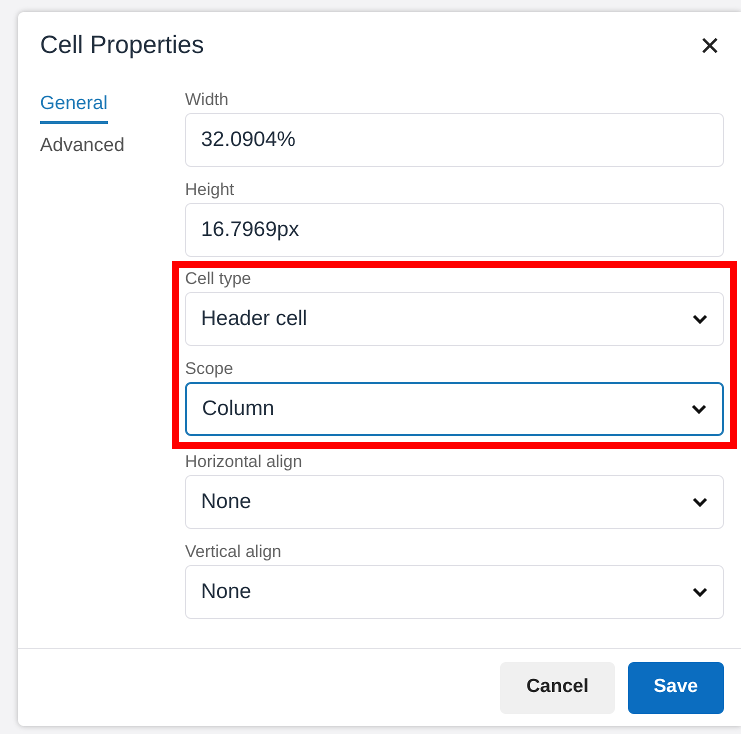 This screenshot has width=741, height=734. Describe the element at coordinates (244, 462) in the screenshot. I see `field-label: Horizontal align` at that location.